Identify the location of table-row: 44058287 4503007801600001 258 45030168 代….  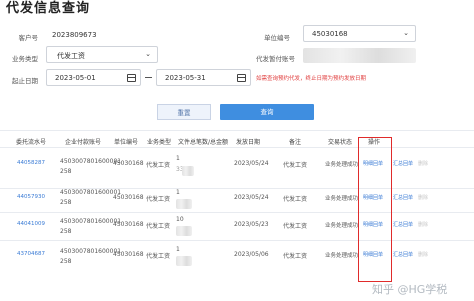
(237, 168).